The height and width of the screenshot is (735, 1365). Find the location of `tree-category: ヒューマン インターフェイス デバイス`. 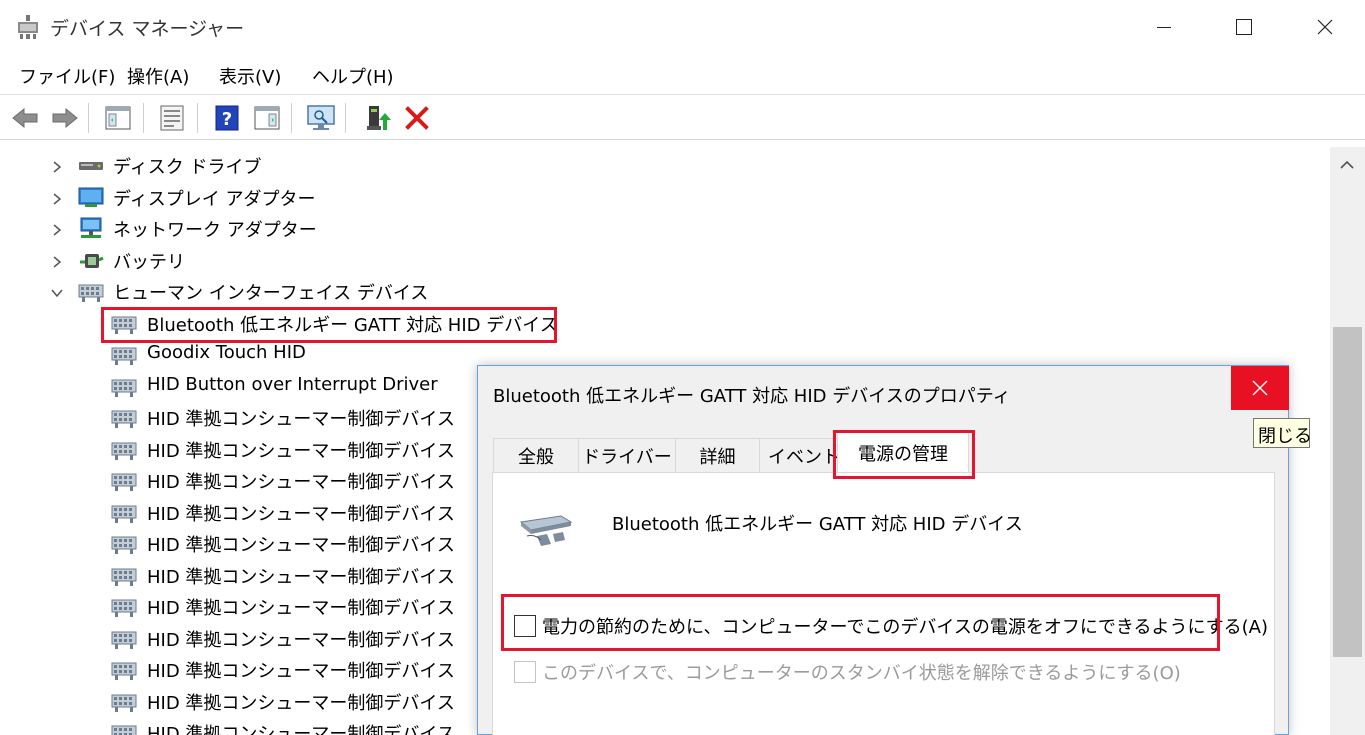

tree-category: ヒューマン インターフェイス デバイス is located at coordinates (300, 291).